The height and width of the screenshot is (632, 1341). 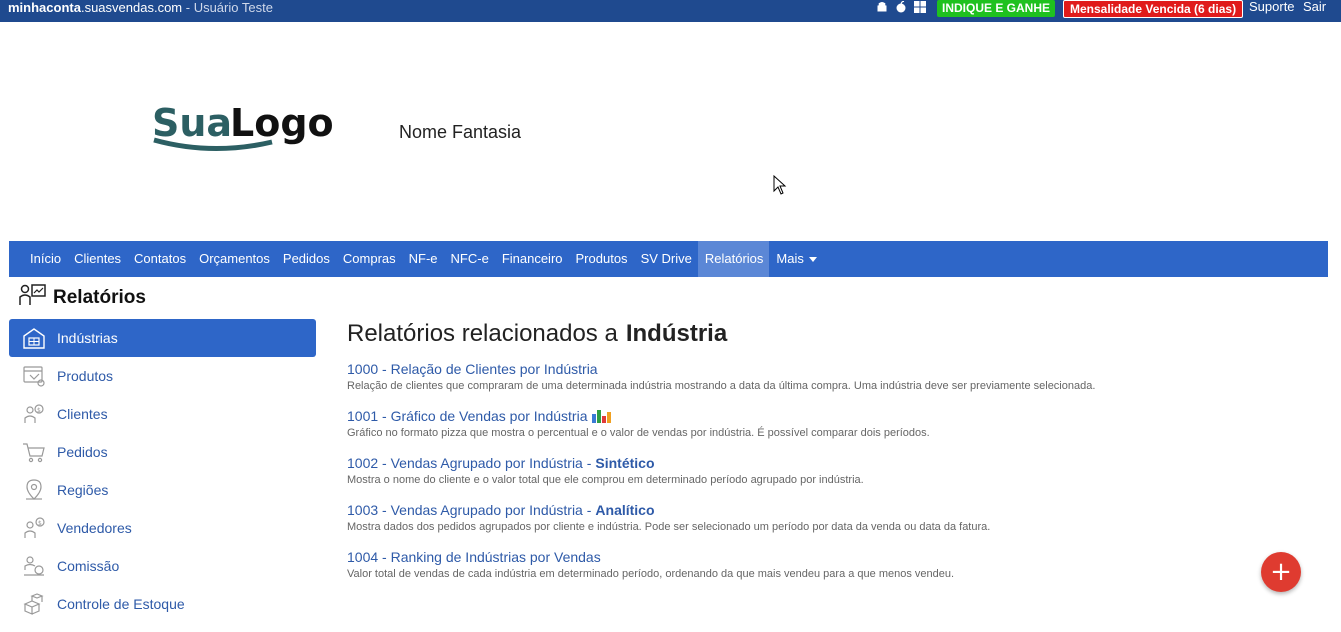 What do you see at coordinates (733, 259) in the screenshot?
I see `nav-relatorios: Relatórios` at bounding box center [733, 259].